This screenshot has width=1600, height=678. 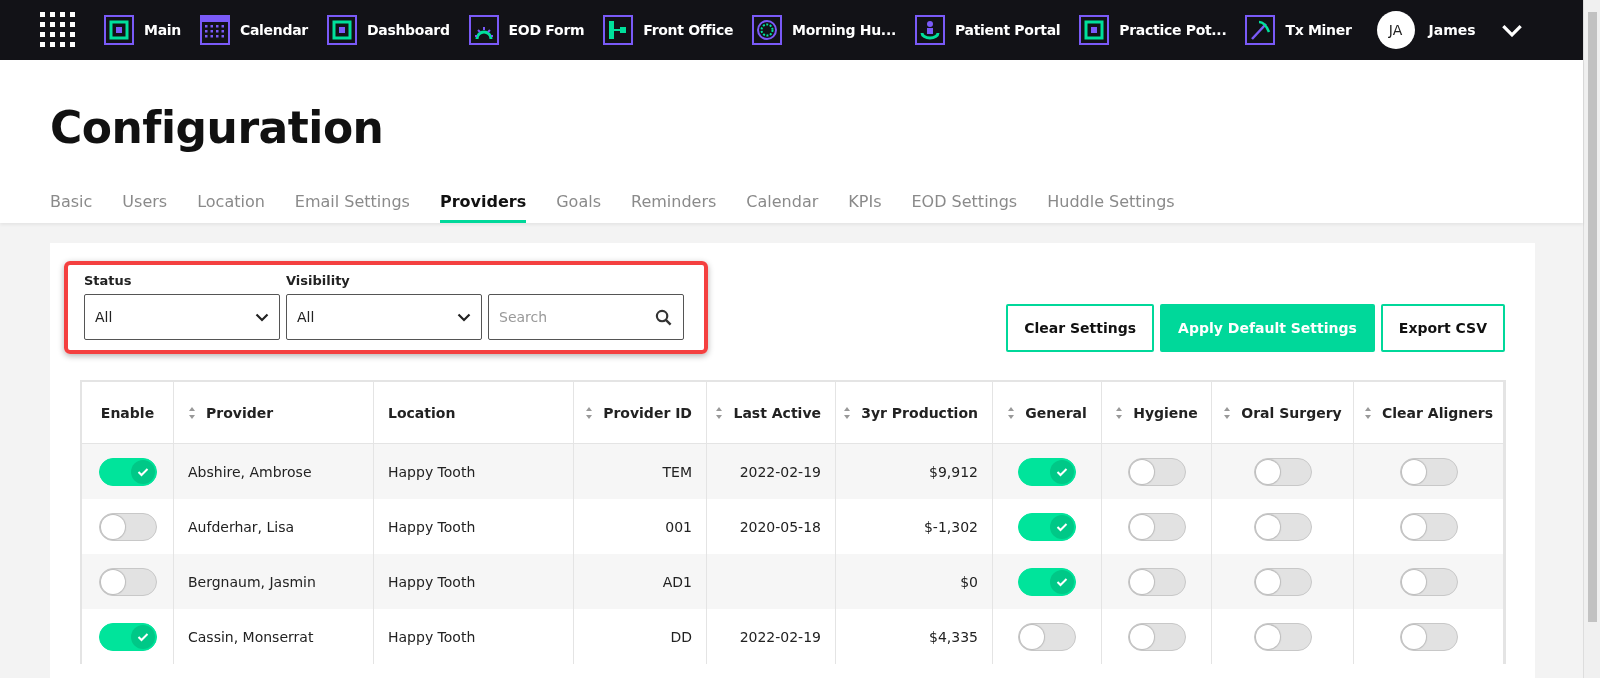 I want to click on column-header: Provider, so click(x=240, y=412).